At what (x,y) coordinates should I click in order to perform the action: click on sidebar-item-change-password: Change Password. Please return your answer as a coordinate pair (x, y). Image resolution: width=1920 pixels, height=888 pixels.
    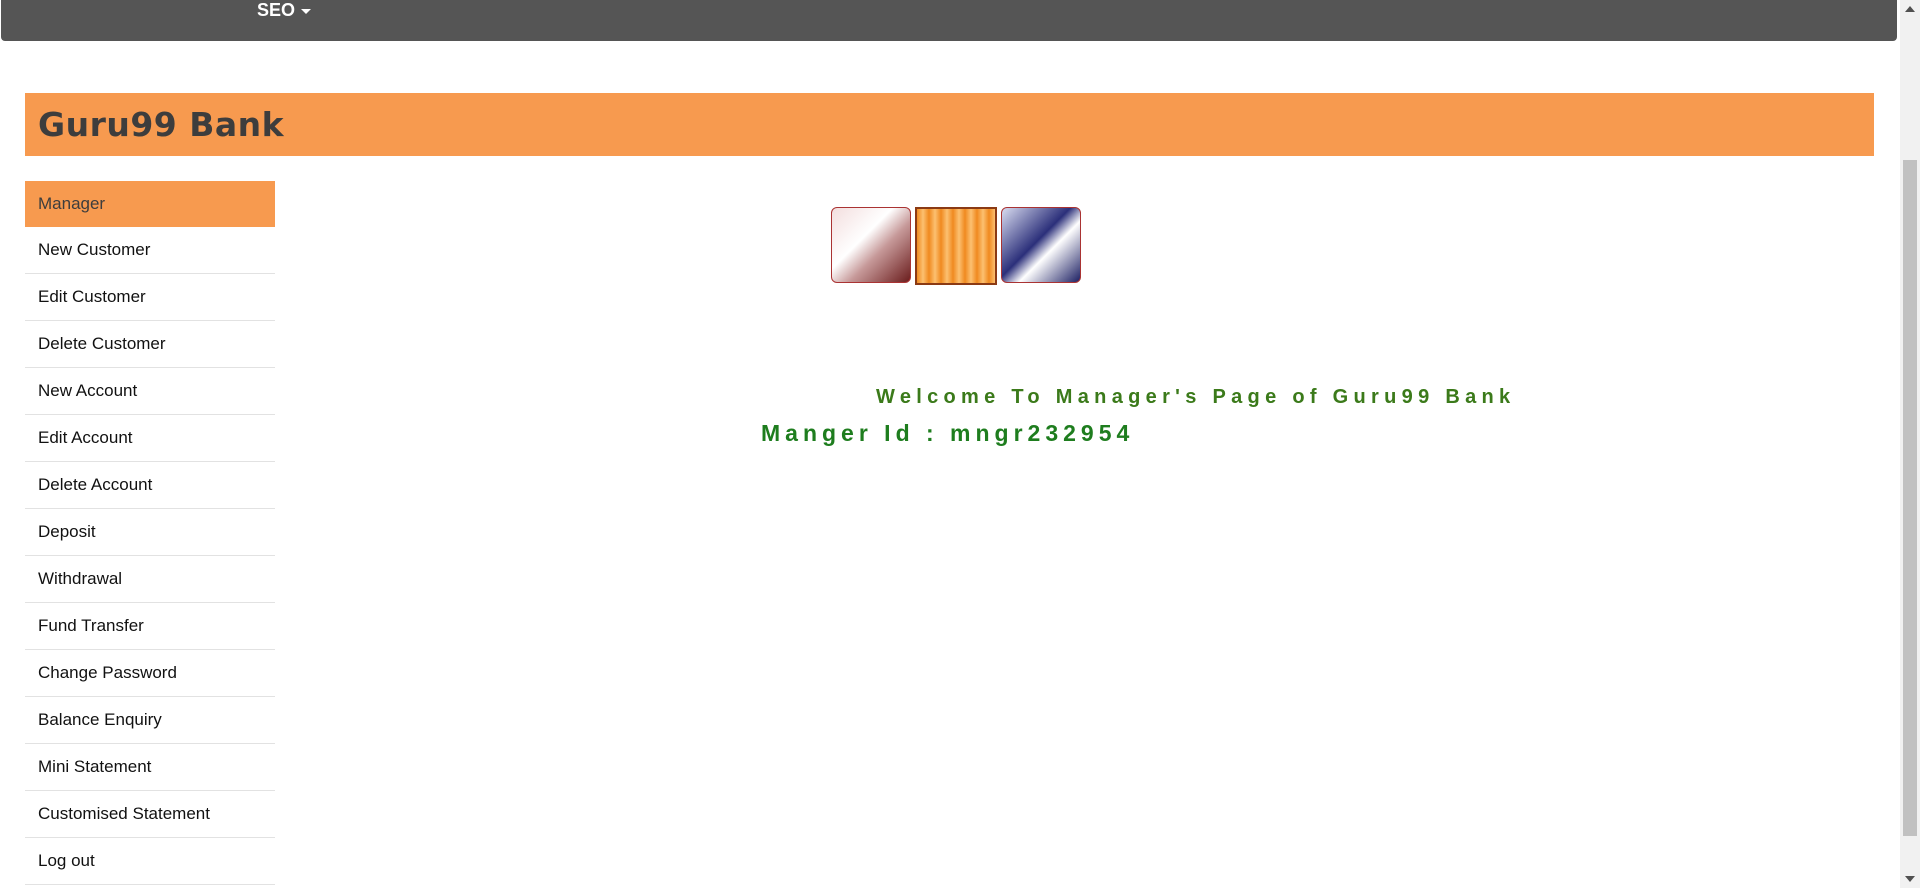
    Looking at the image, I should click on (150, 673).